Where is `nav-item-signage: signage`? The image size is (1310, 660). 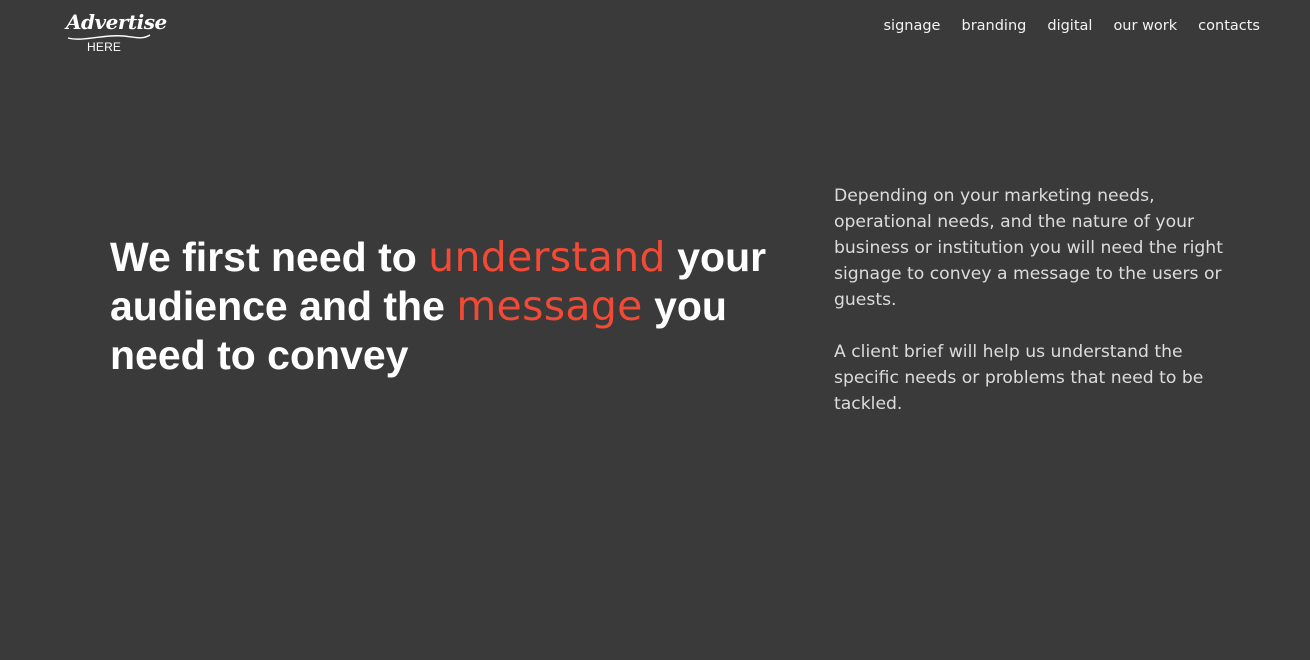 nav-item-signage: signage is located at coordinates (911, 26).